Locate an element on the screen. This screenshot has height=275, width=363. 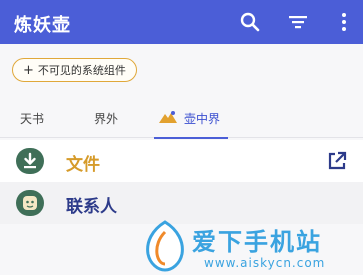
tab-huzhongjie: 壶中界 is located at coordinates (191, 124).